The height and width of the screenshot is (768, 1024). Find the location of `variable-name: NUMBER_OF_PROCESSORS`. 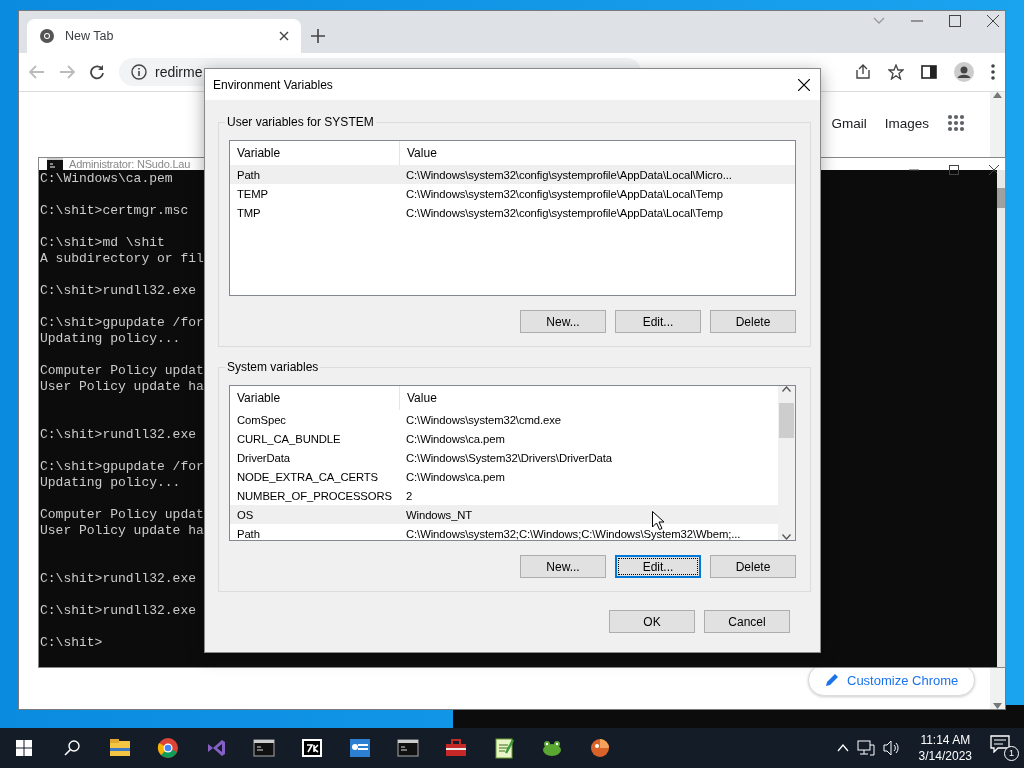

variable-name: NUMBER_OF_PROCESSORS is located at coordinates (315, 495).